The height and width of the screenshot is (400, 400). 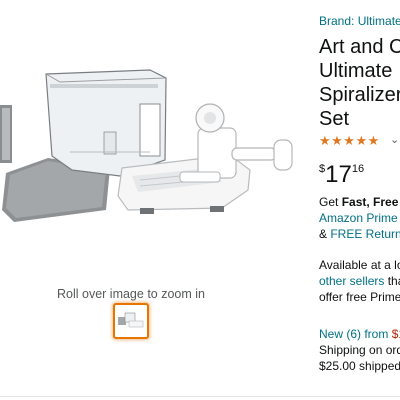 I want to click on price-symbol: $, so click(x=322, y=169).